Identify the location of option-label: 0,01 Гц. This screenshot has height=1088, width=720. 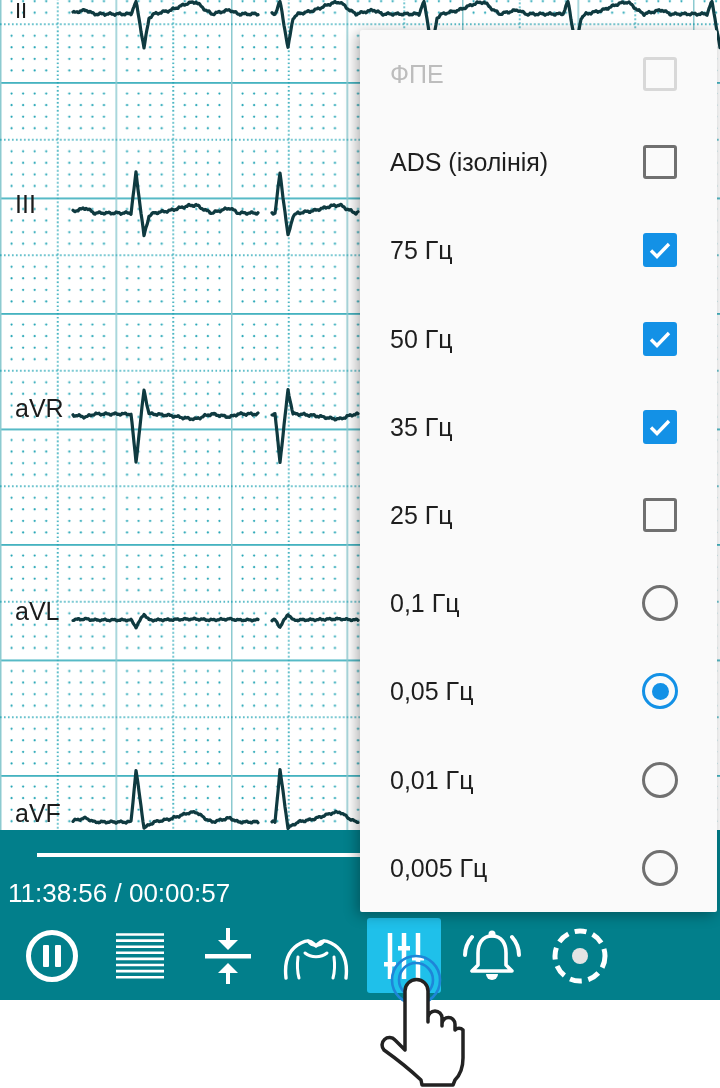
(432, 779).